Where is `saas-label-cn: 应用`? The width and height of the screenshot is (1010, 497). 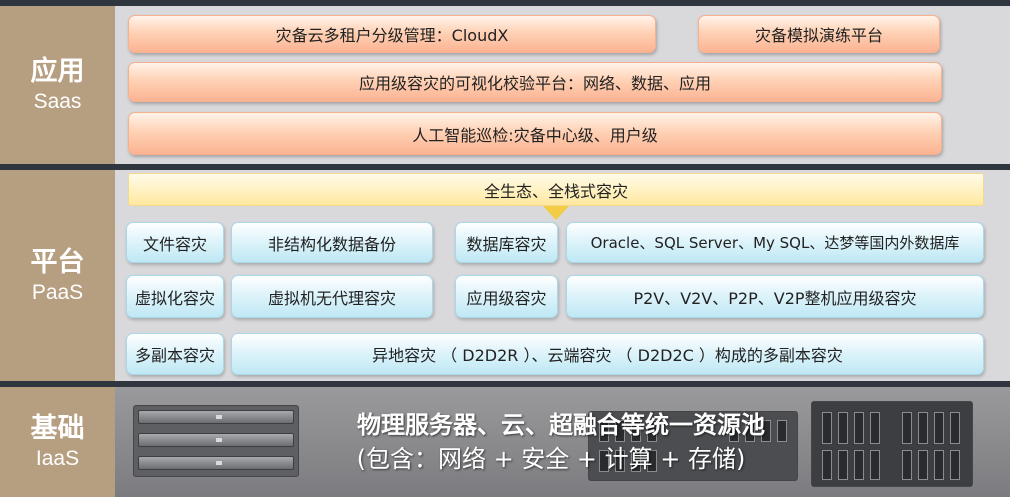
saas-label-cn: 应用 is located at coordinates (57, 71).